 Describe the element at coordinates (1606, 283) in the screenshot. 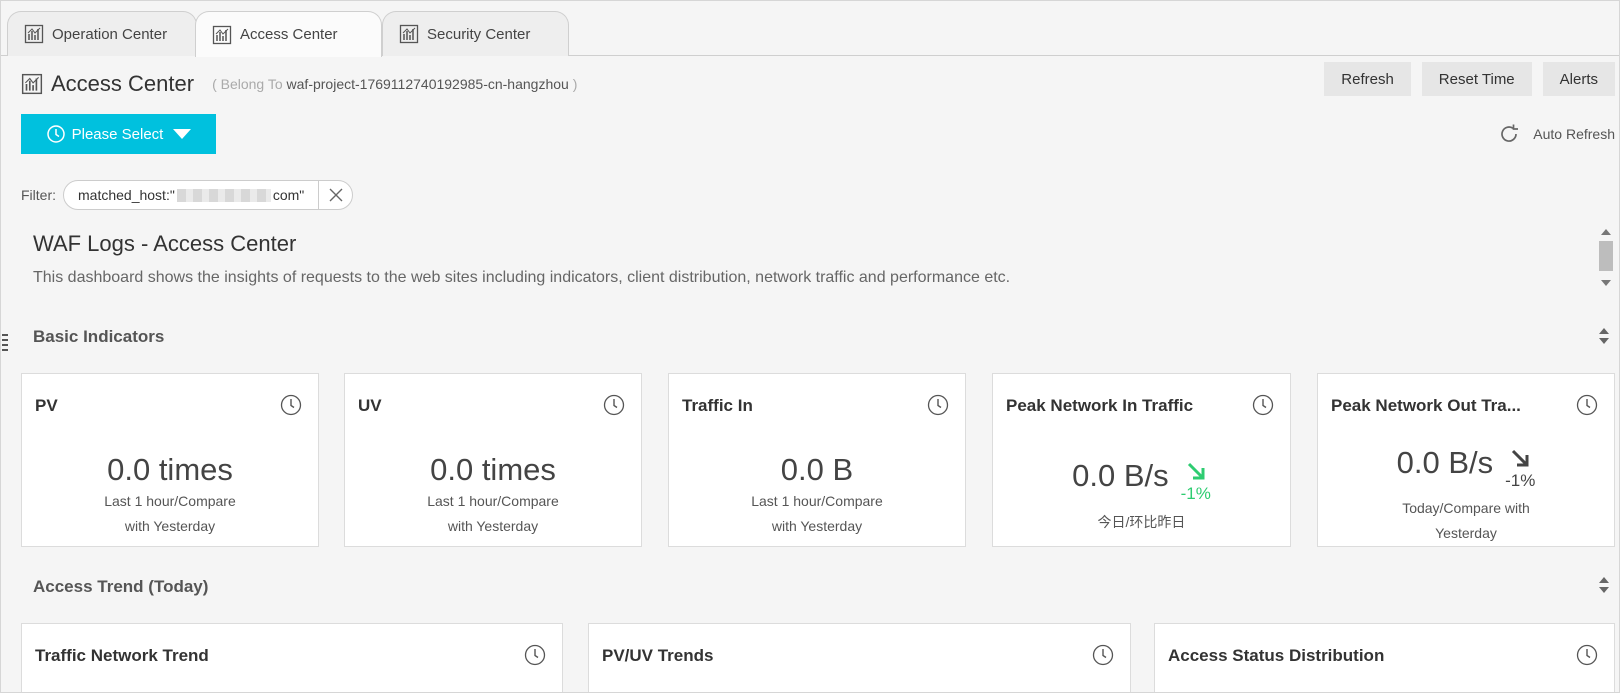

I see `scroll-down-icon` at that location.